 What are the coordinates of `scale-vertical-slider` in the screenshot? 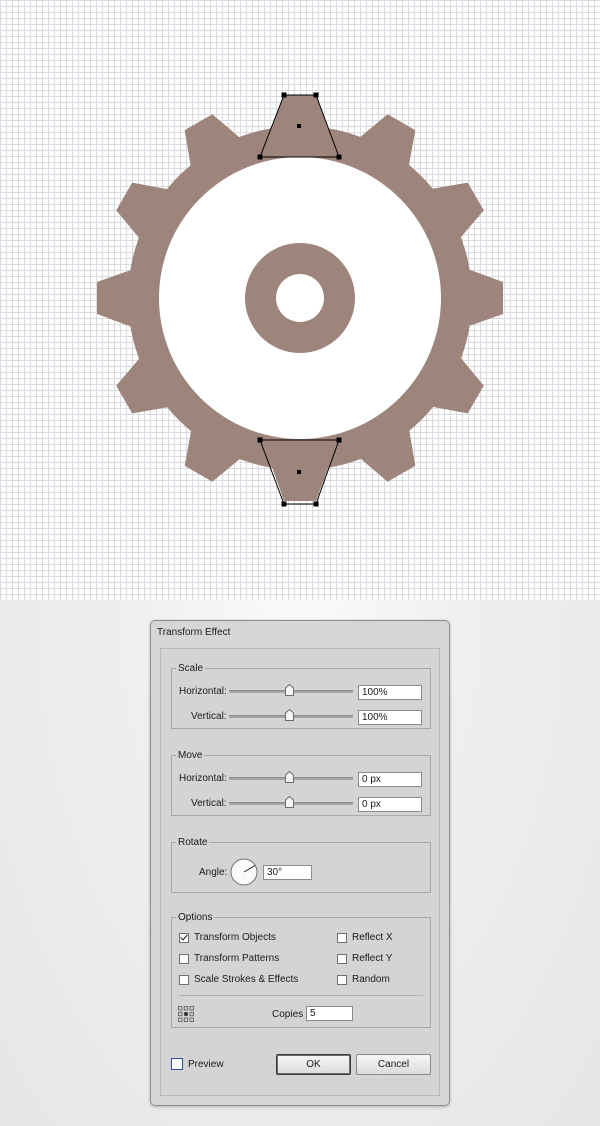 It's located at (291, 716).